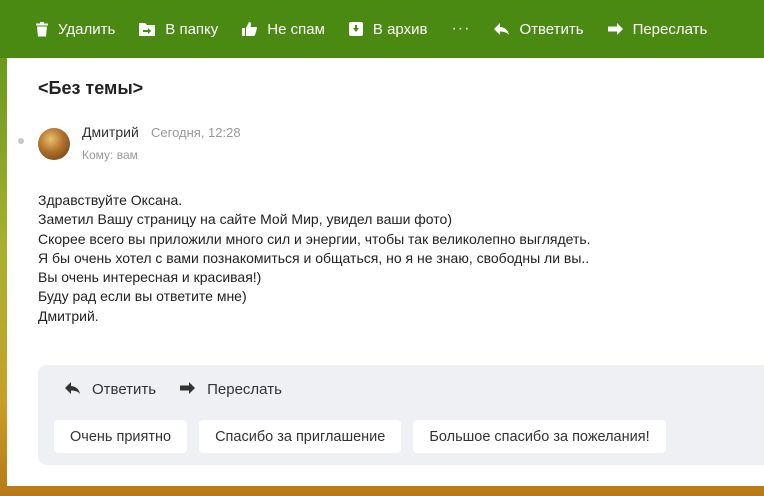  What do you see at coordinates (150, 277) in the screenshot?
I see `body-line: Вы очень интересная и красивая!)` at bounding box center [150, 277].